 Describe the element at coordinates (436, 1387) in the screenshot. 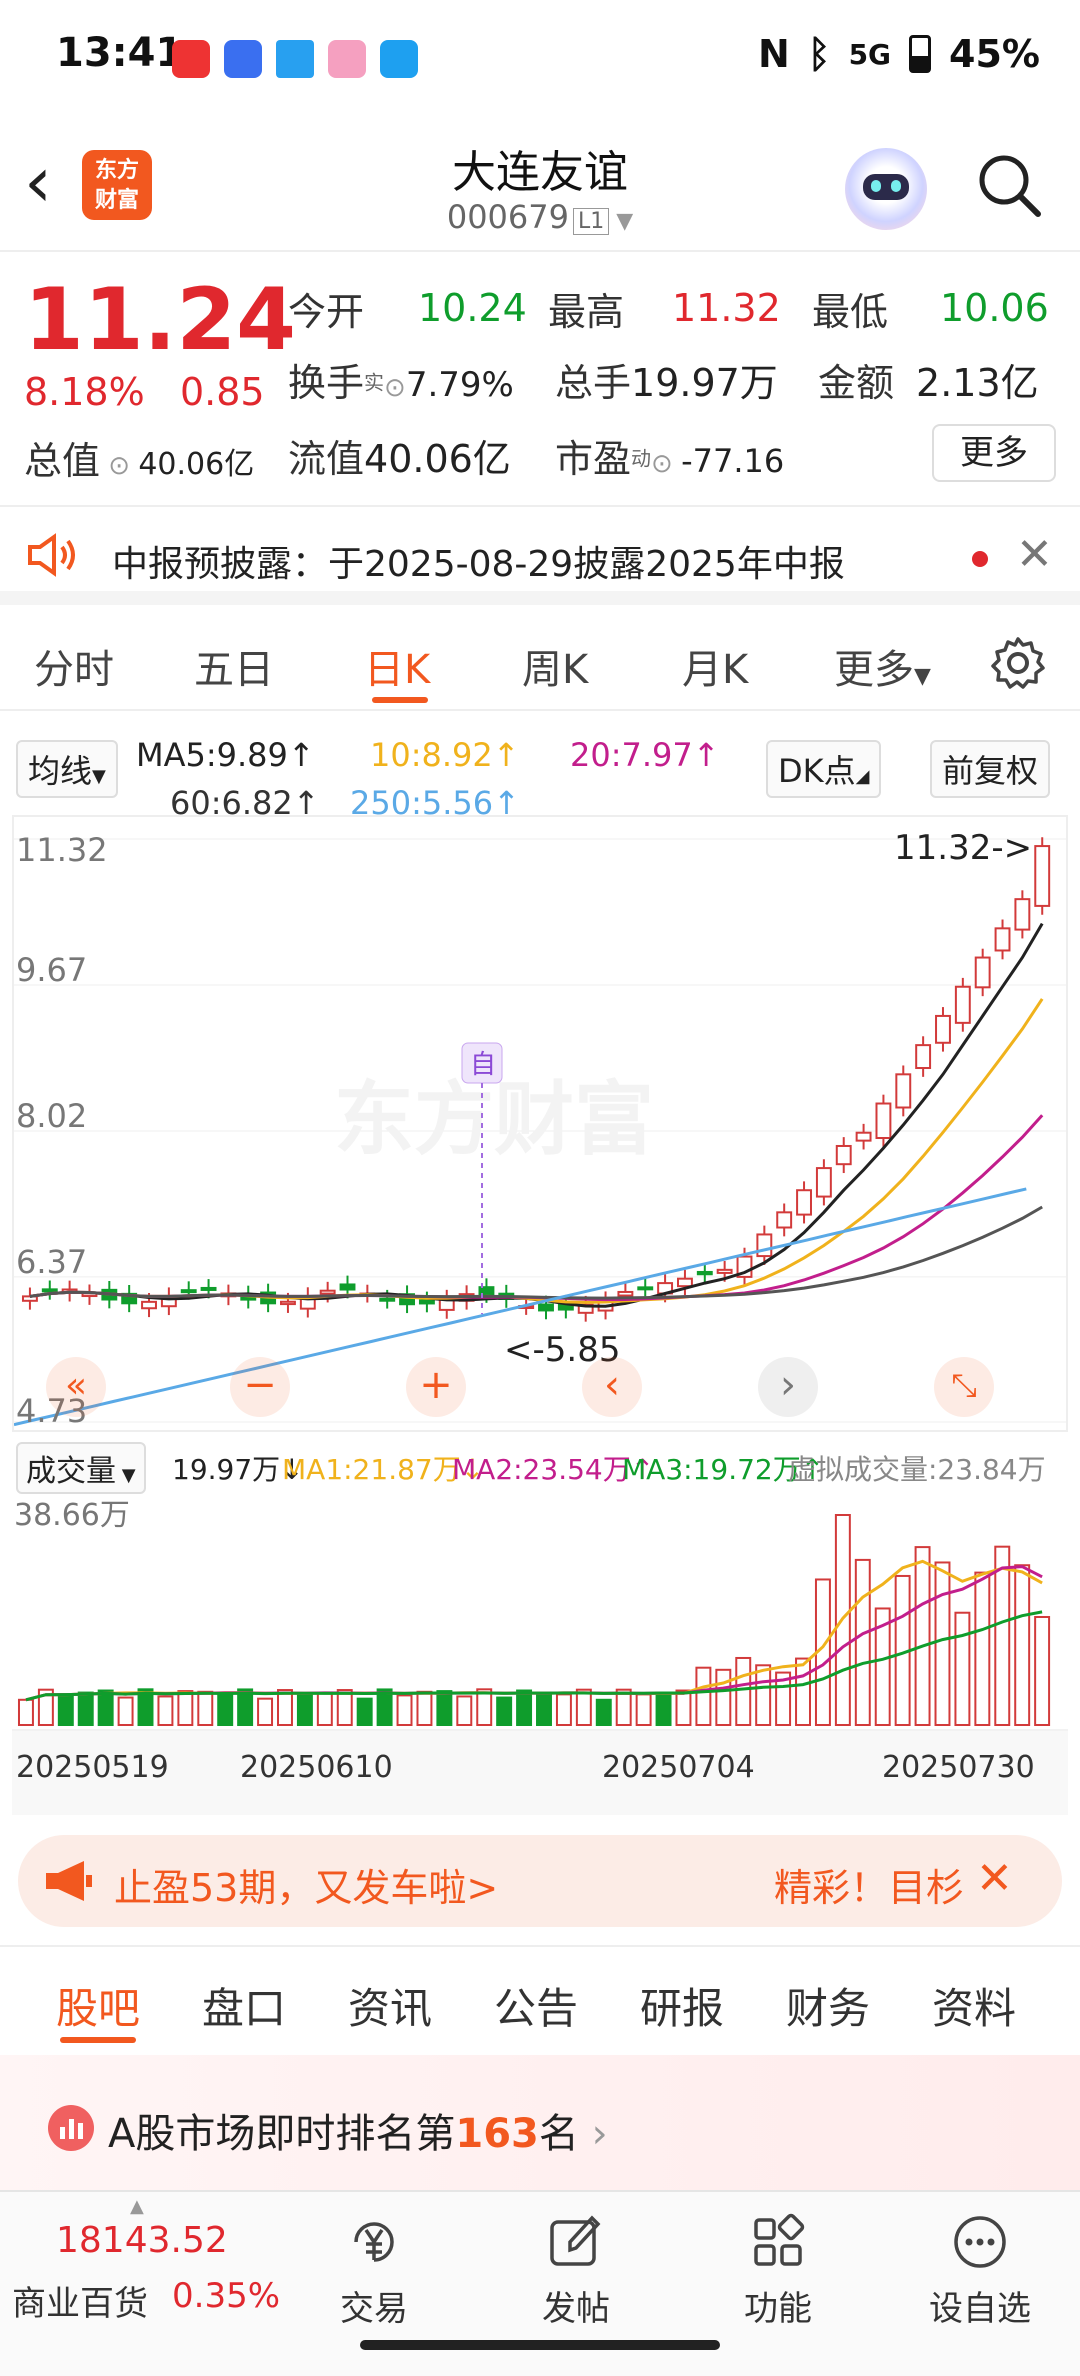

I see `zoom-in-icon: +` at that location.